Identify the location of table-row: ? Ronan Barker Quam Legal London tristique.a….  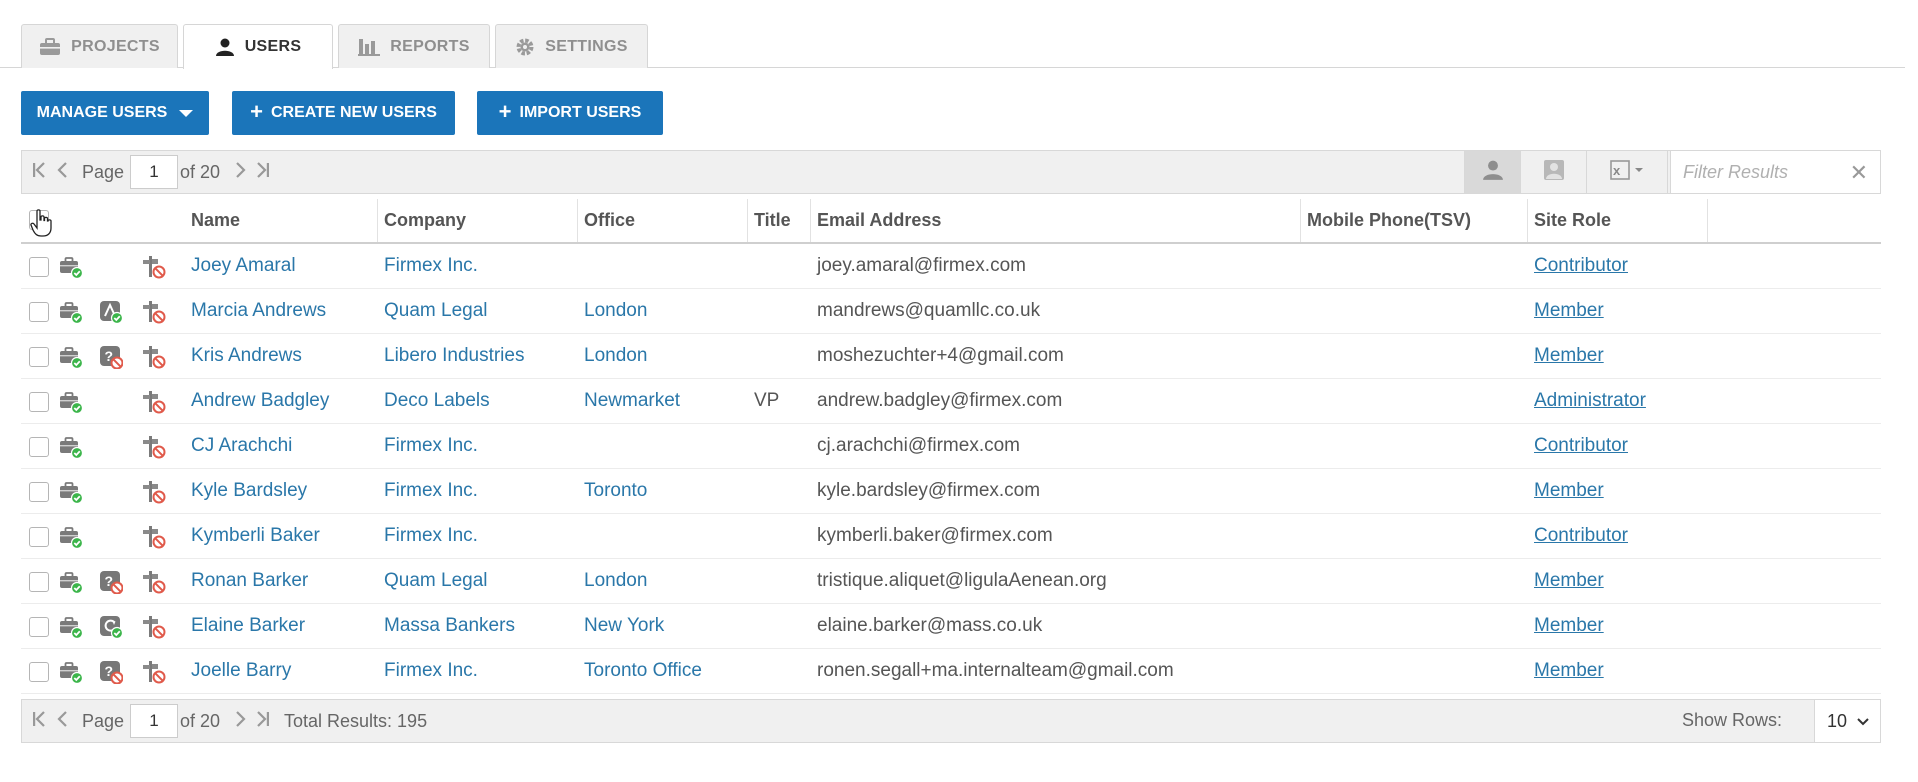
(951, 581).